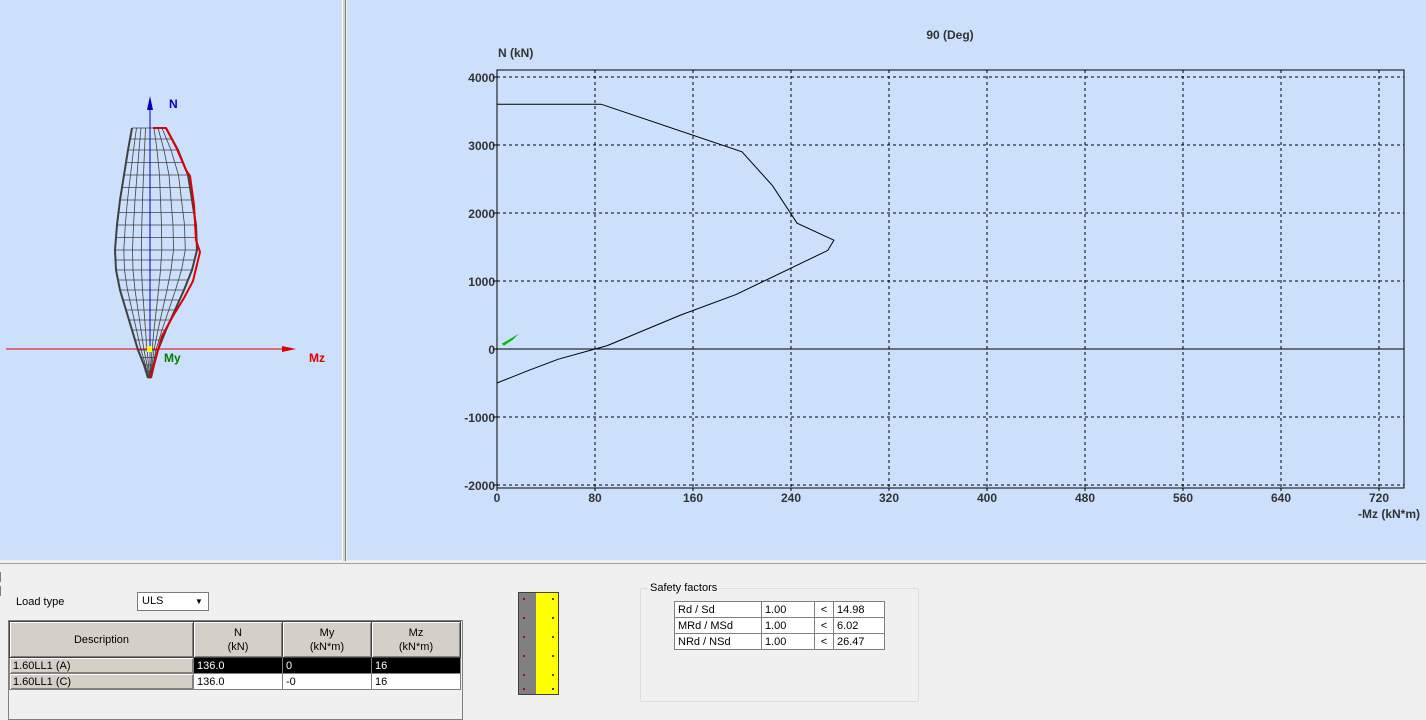  Describe the element at coordinates (1183, 498) in the screenshot. I see `x-tick-label: 560` at that location.